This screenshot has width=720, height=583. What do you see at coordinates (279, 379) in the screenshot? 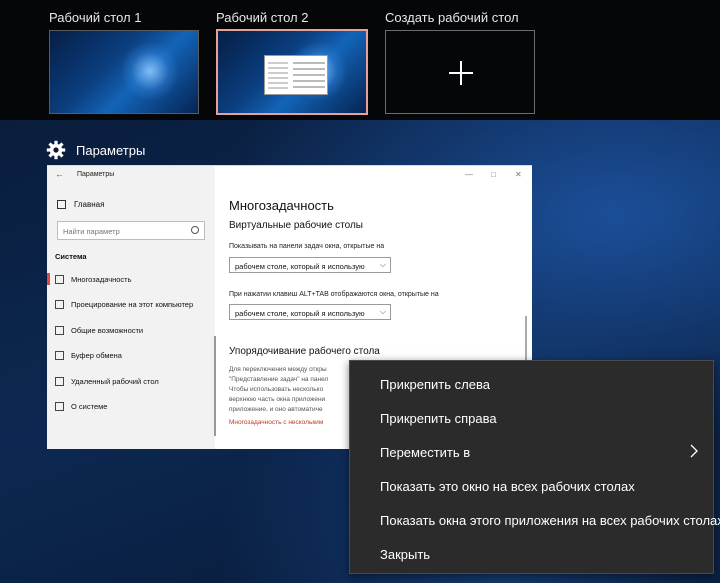
I see `description-line: "Представление задач" на панел` at bounding box center [279, 379].